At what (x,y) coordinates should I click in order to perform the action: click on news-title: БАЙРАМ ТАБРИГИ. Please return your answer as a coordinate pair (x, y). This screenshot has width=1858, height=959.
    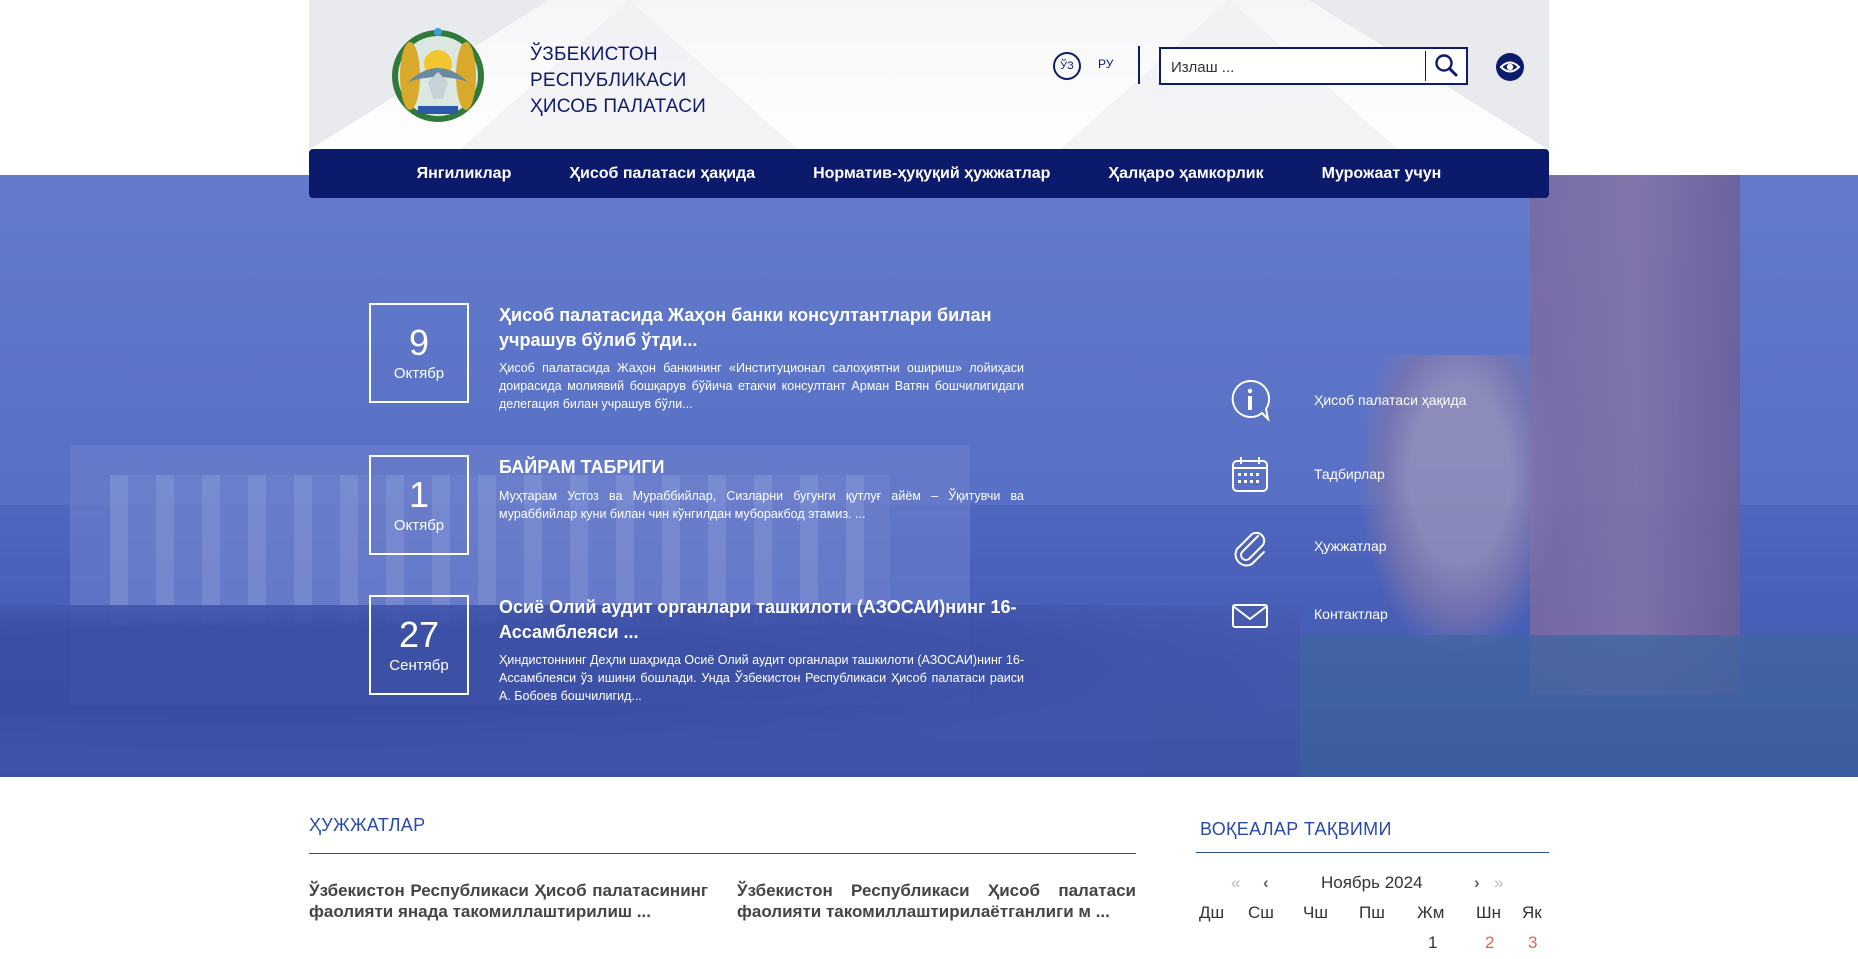
    Looking at the image, I should click on (764, 467).